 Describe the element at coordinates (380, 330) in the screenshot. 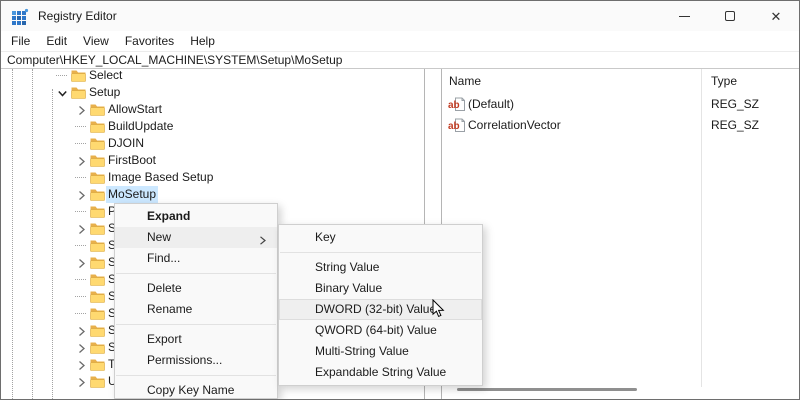

I see `menu-item-qword-64-bit-value: QWORD (64-bit) Value` at that location.